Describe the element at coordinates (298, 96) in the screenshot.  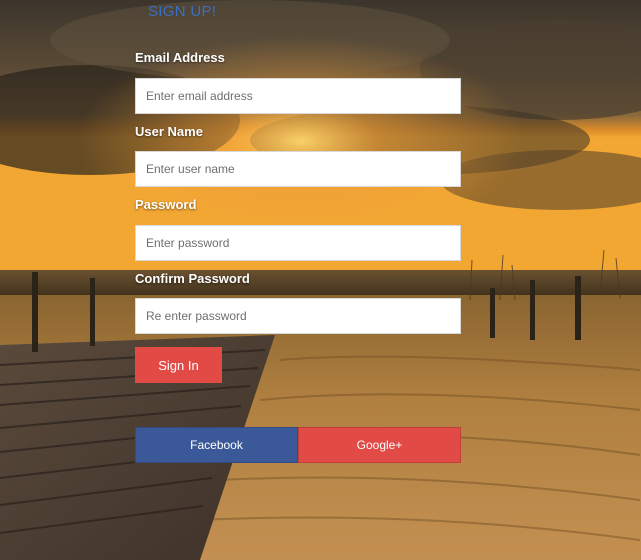
I see `email-field` at that location.